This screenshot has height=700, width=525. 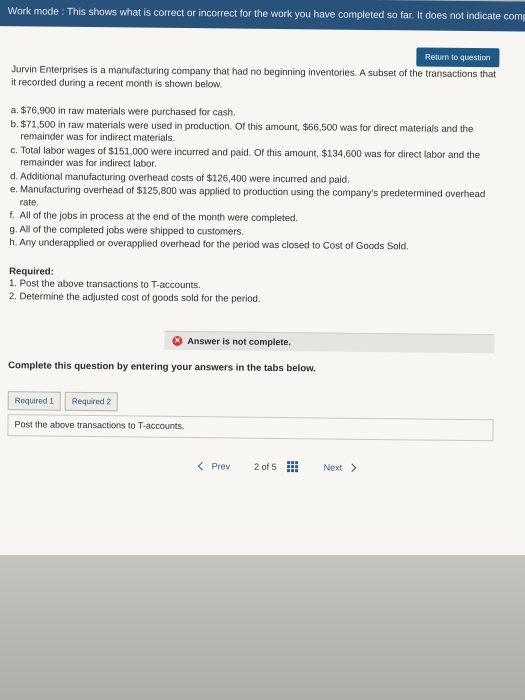 I want to click on return-wrap: Return to question, so click(x=457, y=57).